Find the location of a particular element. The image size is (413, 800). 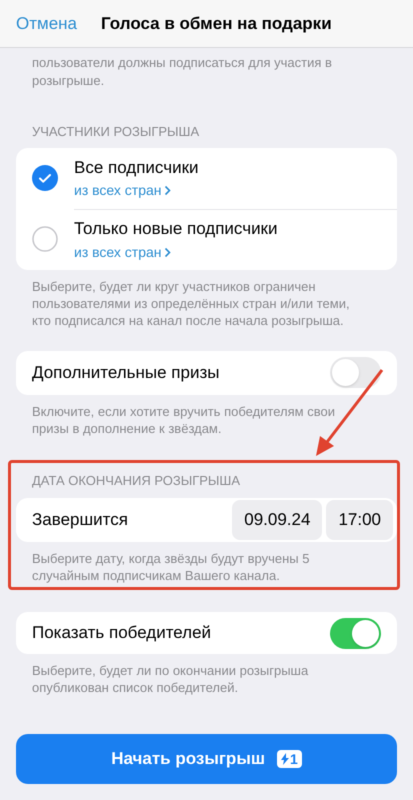

participants-note: Выберите, будет ли круг участников ограничен пользователями из определённых стран и/или теми, кто подписался на канал после начала розыгрыша. is located at coordinates (191, 303).